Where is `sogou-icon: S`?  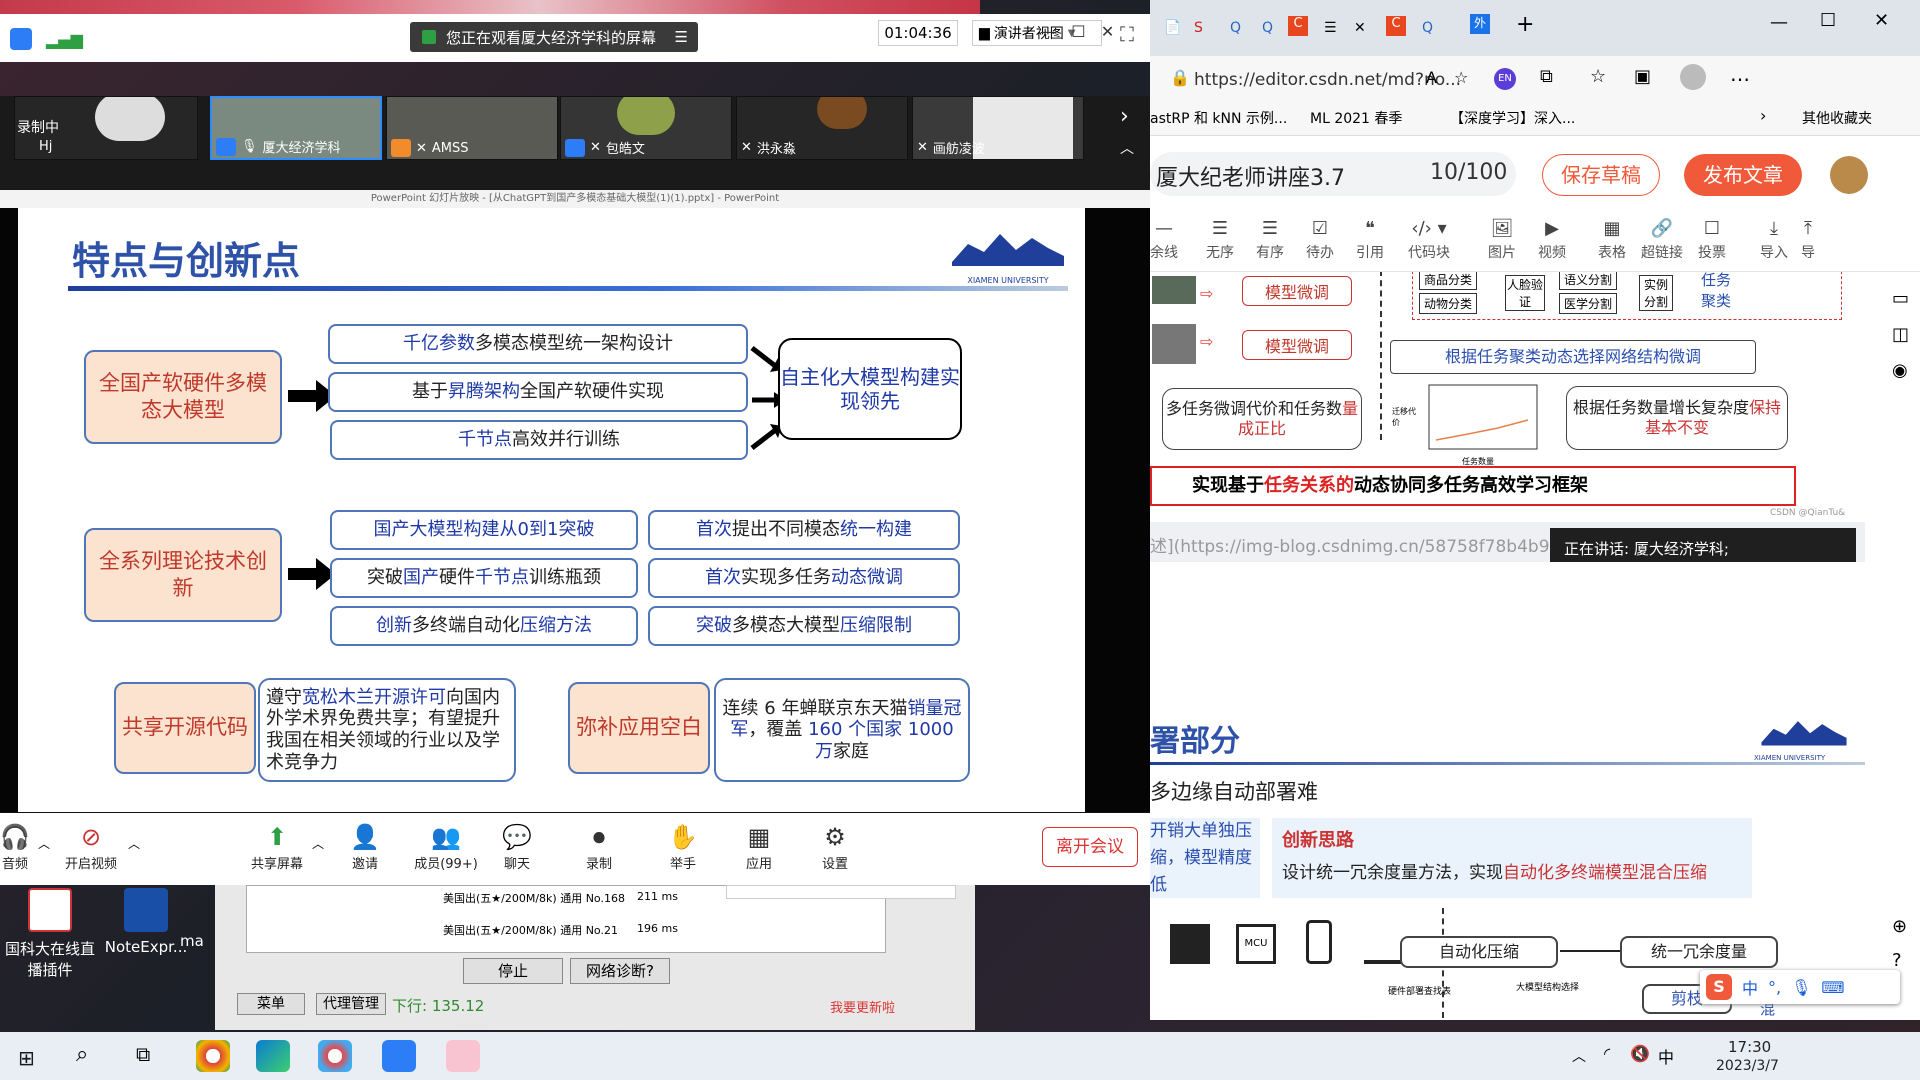
sogou-icon: S is located at coordinates (1719, 987).